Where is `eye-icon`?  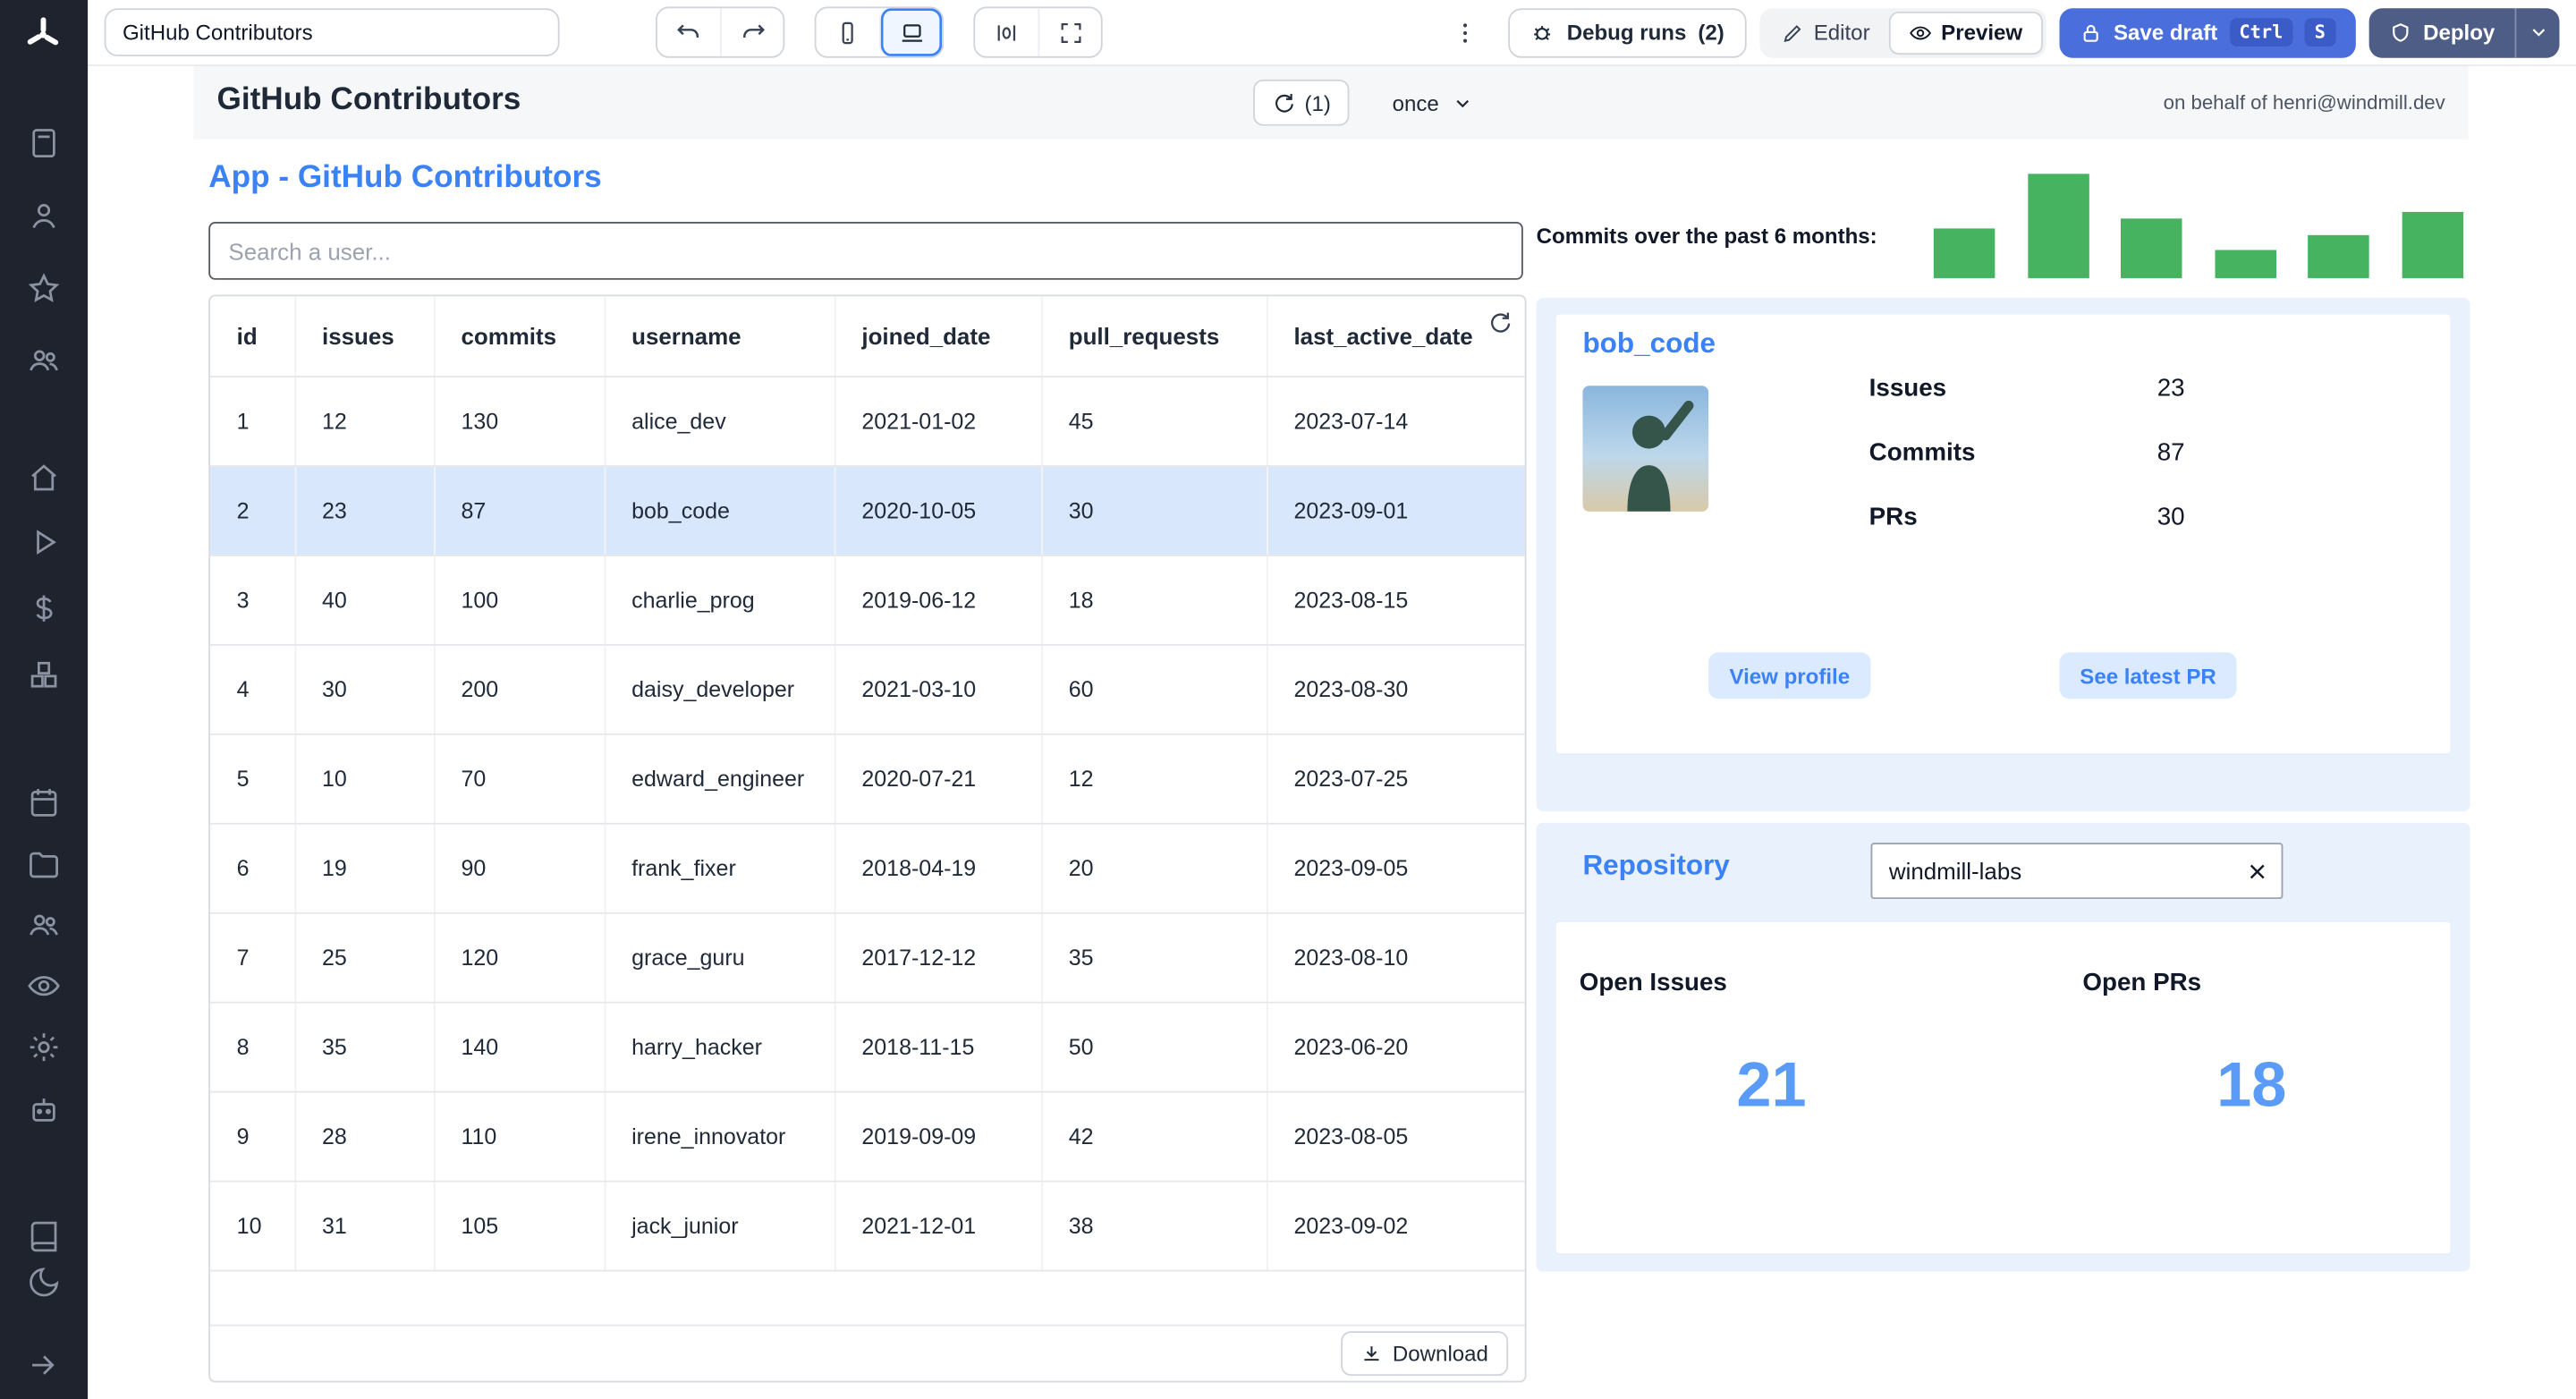
eye-icon is located at coordinates (43, 985).